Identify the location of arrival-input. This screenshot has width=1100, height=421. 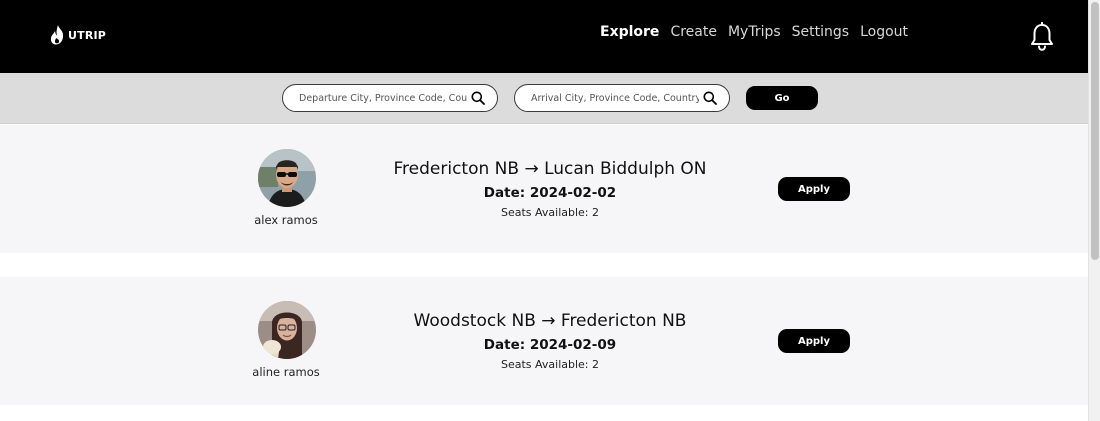
(615, 98).